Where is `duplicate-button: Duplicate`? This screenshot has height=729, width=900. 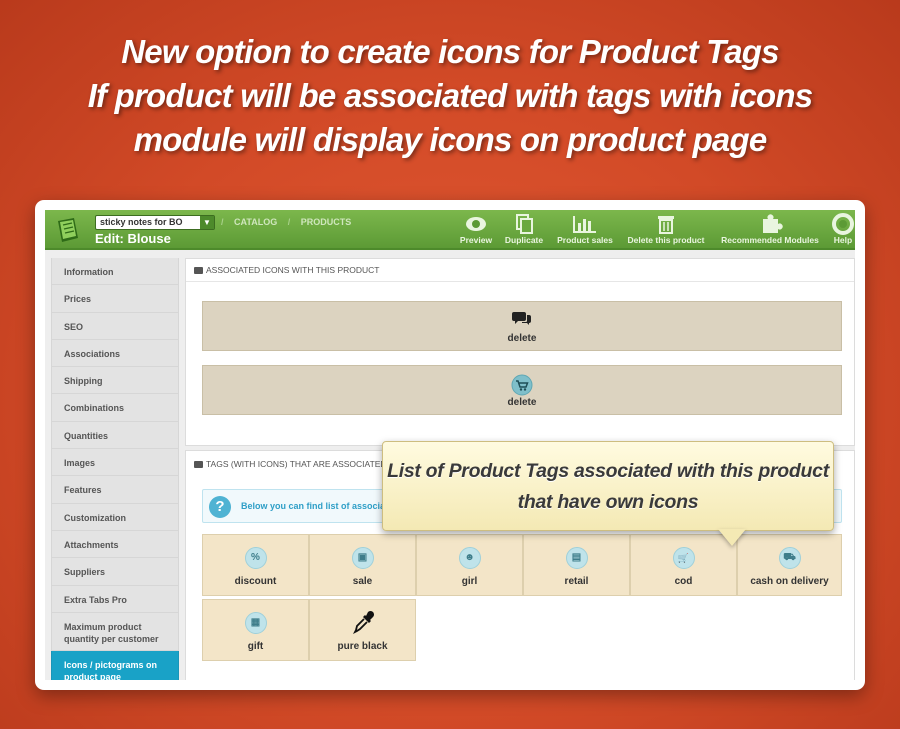
duplicate-button: Duplicate is located at coordinates (524, 229).